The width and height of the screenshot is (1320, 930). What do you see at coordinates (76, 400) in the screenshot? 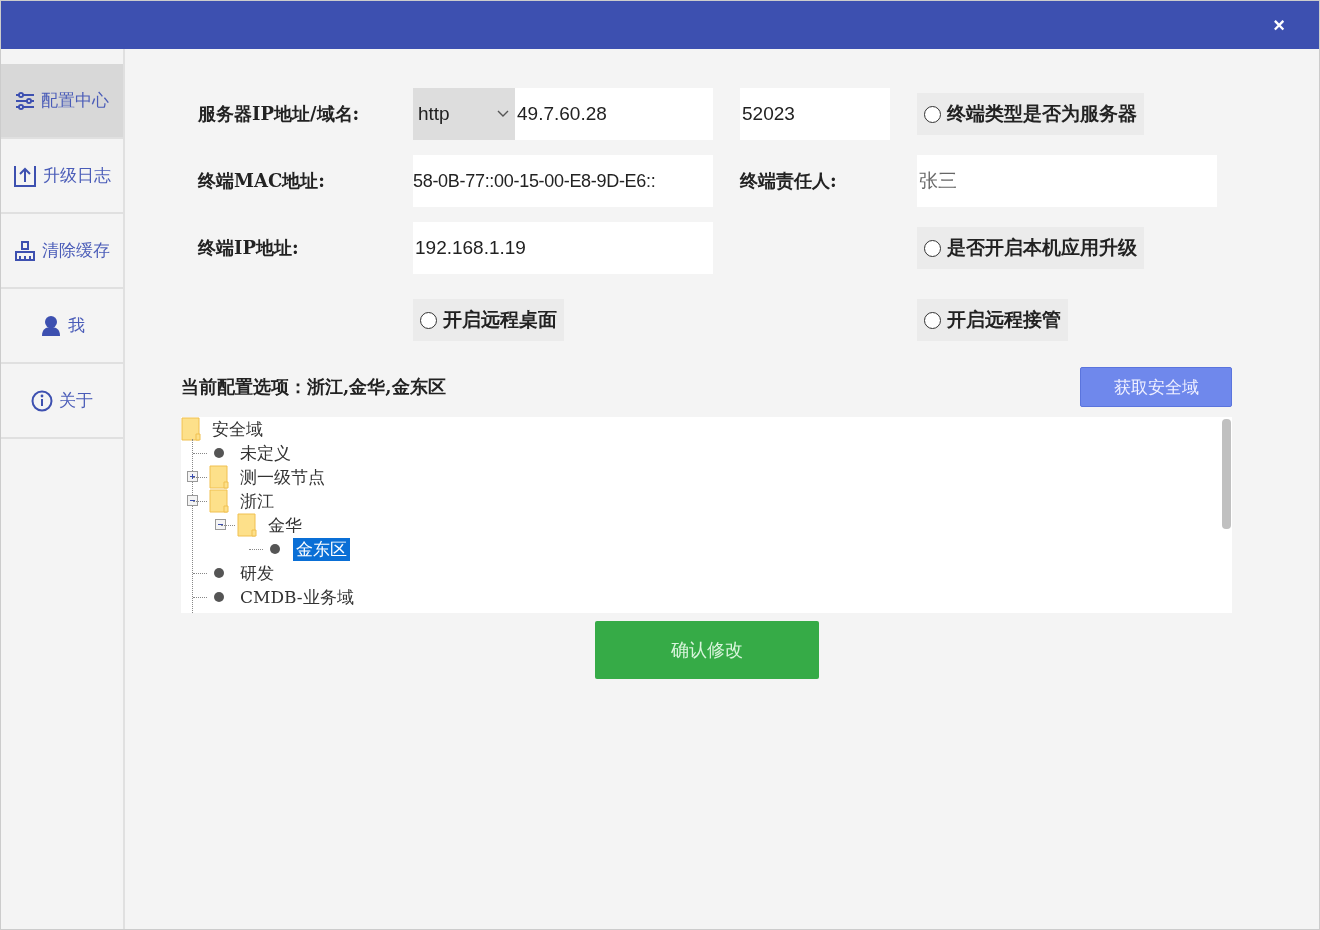
I see `sidebar-label: 关于` at bounding box center [76, 400].